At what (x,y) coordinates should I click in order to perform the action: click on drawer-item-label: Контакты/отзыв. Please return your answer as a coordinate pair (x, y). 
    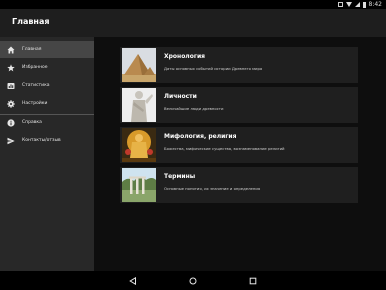
    Looking at the image, I should click on (41, 140).